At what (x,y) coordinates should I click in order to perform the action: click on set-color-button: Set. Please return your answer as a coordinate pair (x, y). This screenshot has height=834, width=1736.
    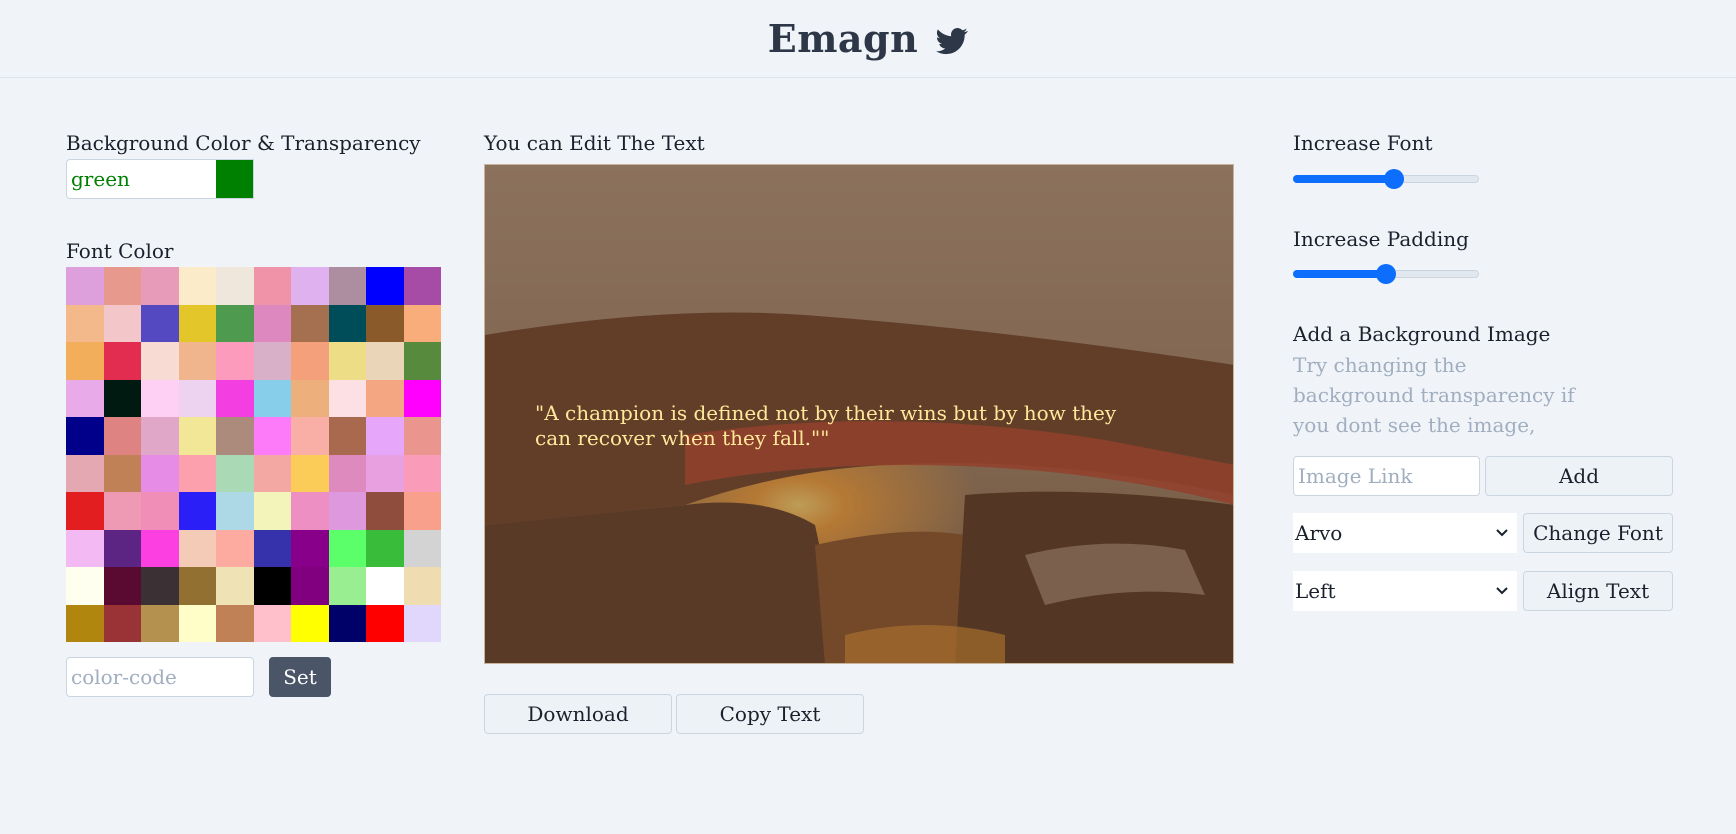
    Looking at the image, I should click on (300, 677).